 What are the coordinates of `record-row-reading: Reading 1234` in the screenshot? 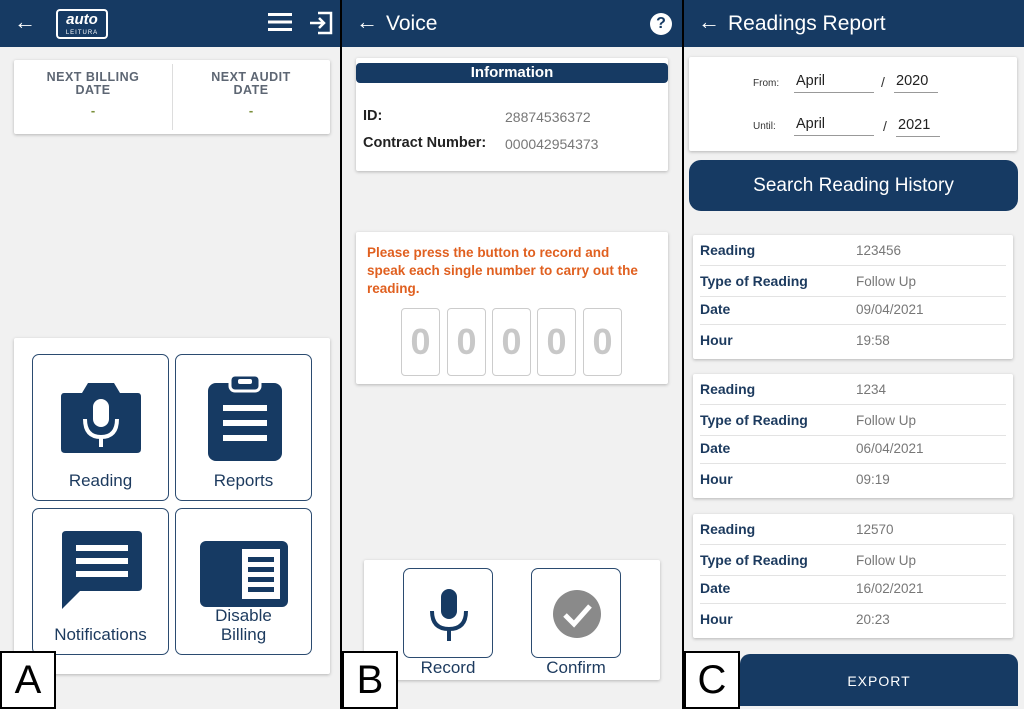 It's located at (853, 390).